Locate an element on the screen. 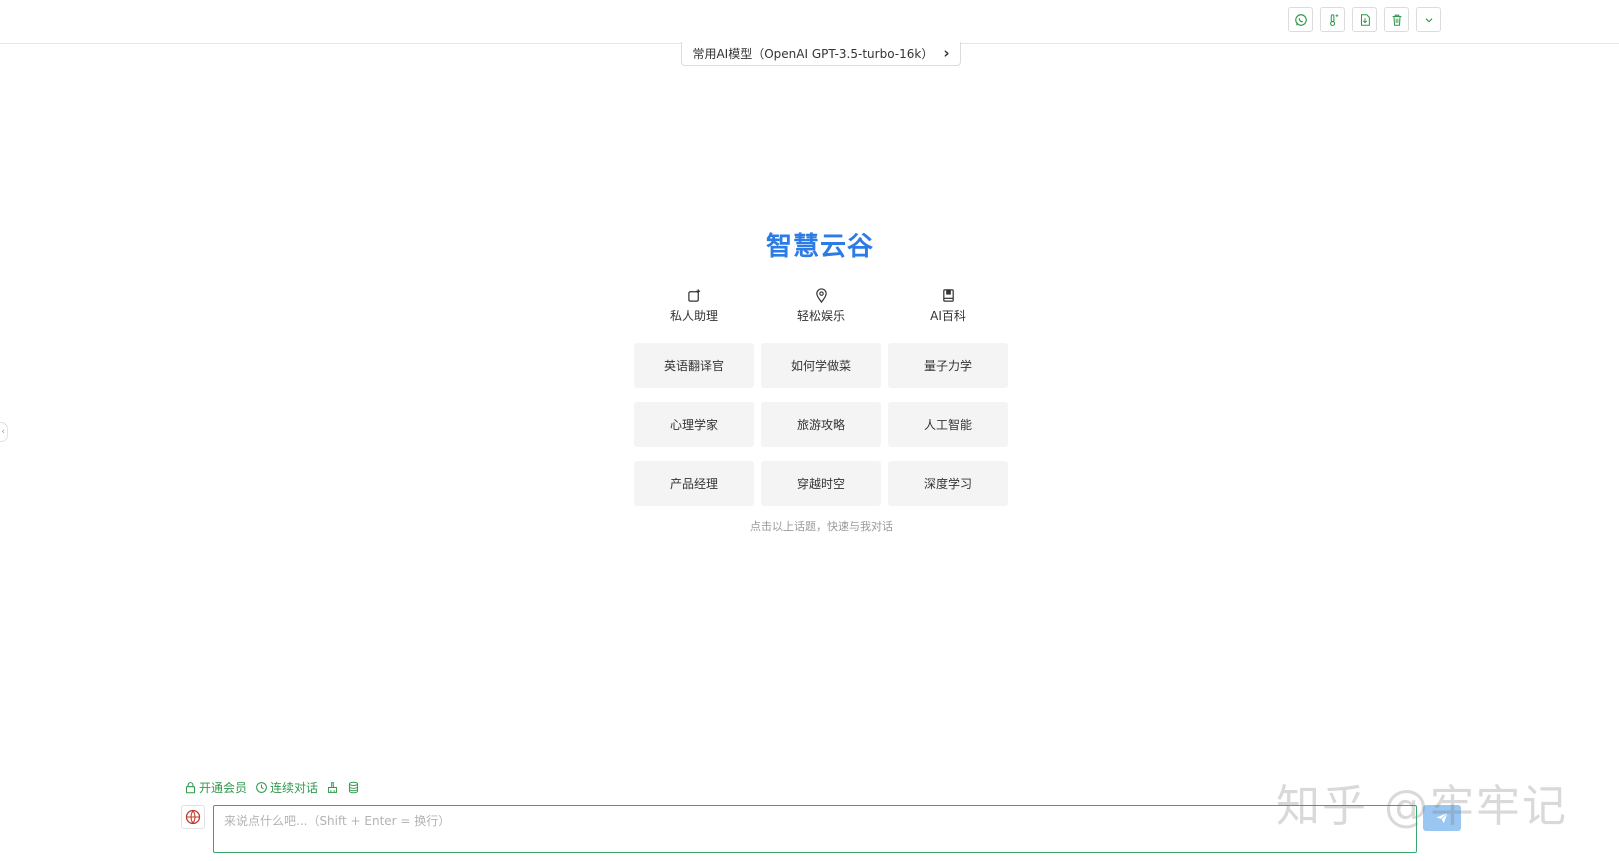 This screenshot has width=1619, height=861. continuous-chat-toggle: 连续对话 is located at coordinates (286, 787).